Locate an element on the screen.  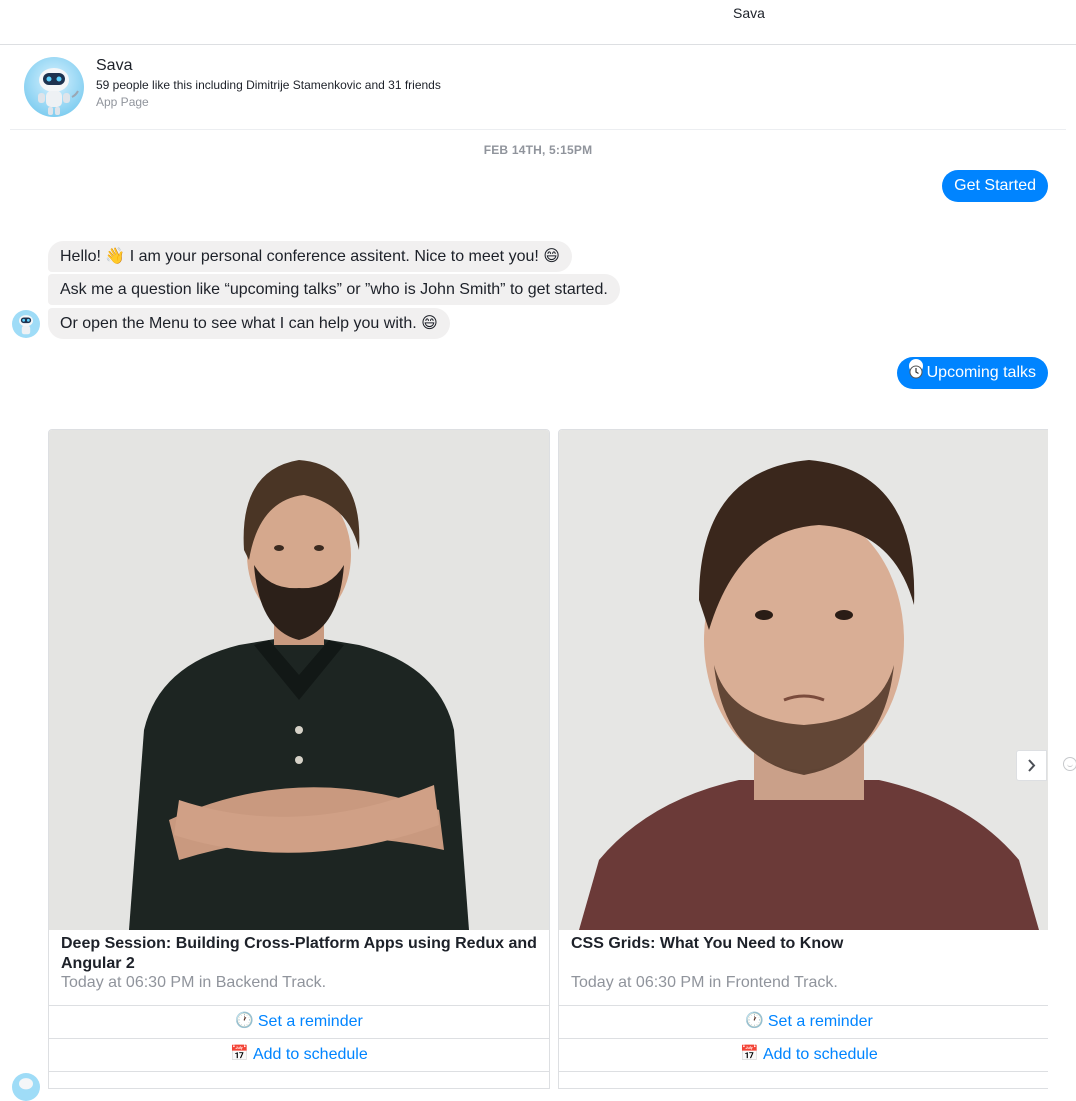
robot-icon is located at coordinates (54, 87).